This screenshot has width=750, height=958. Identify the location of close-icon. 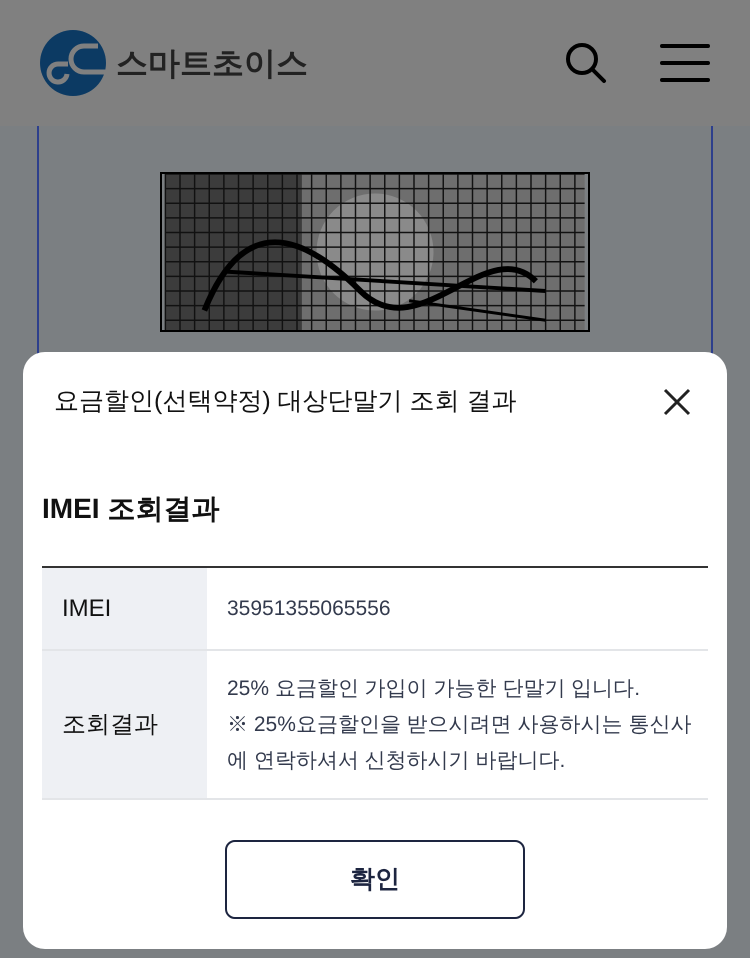
(677, 402).